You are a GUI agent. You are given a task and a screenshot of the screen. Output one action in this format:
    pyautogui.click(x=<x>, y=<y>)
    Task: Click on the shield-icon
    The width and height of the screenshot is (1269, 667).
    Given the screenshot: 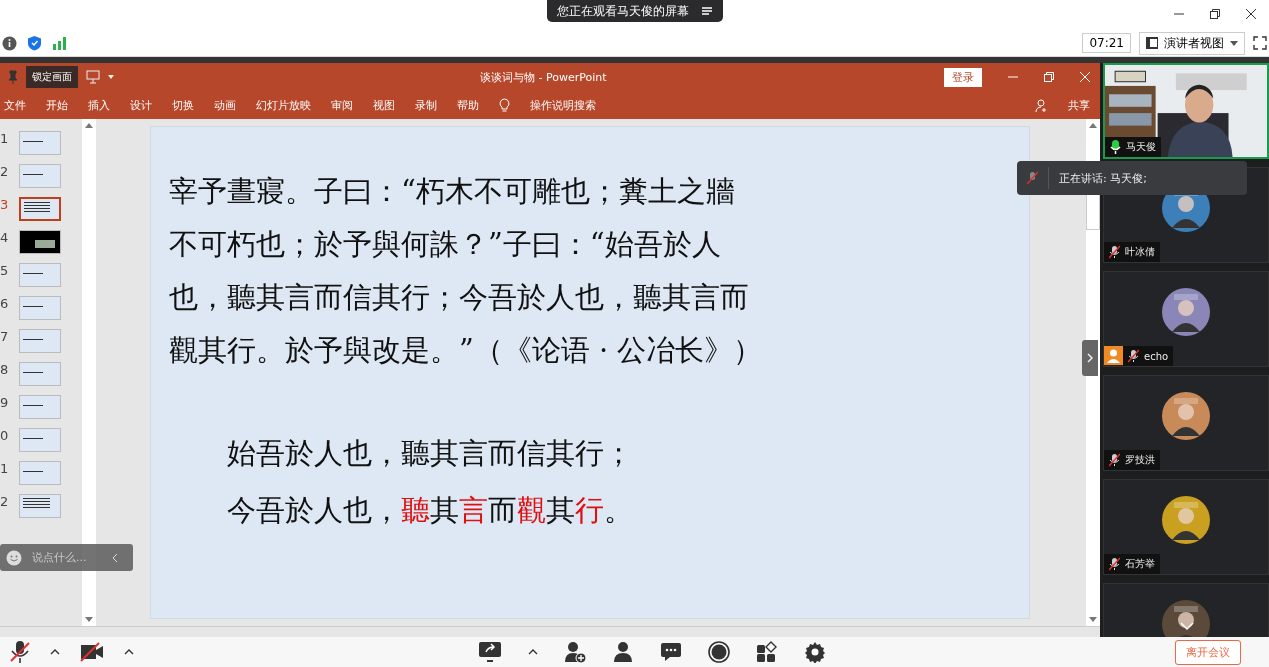 What is the action you would take?
    pyautogui.click(x=34, y=43)
    